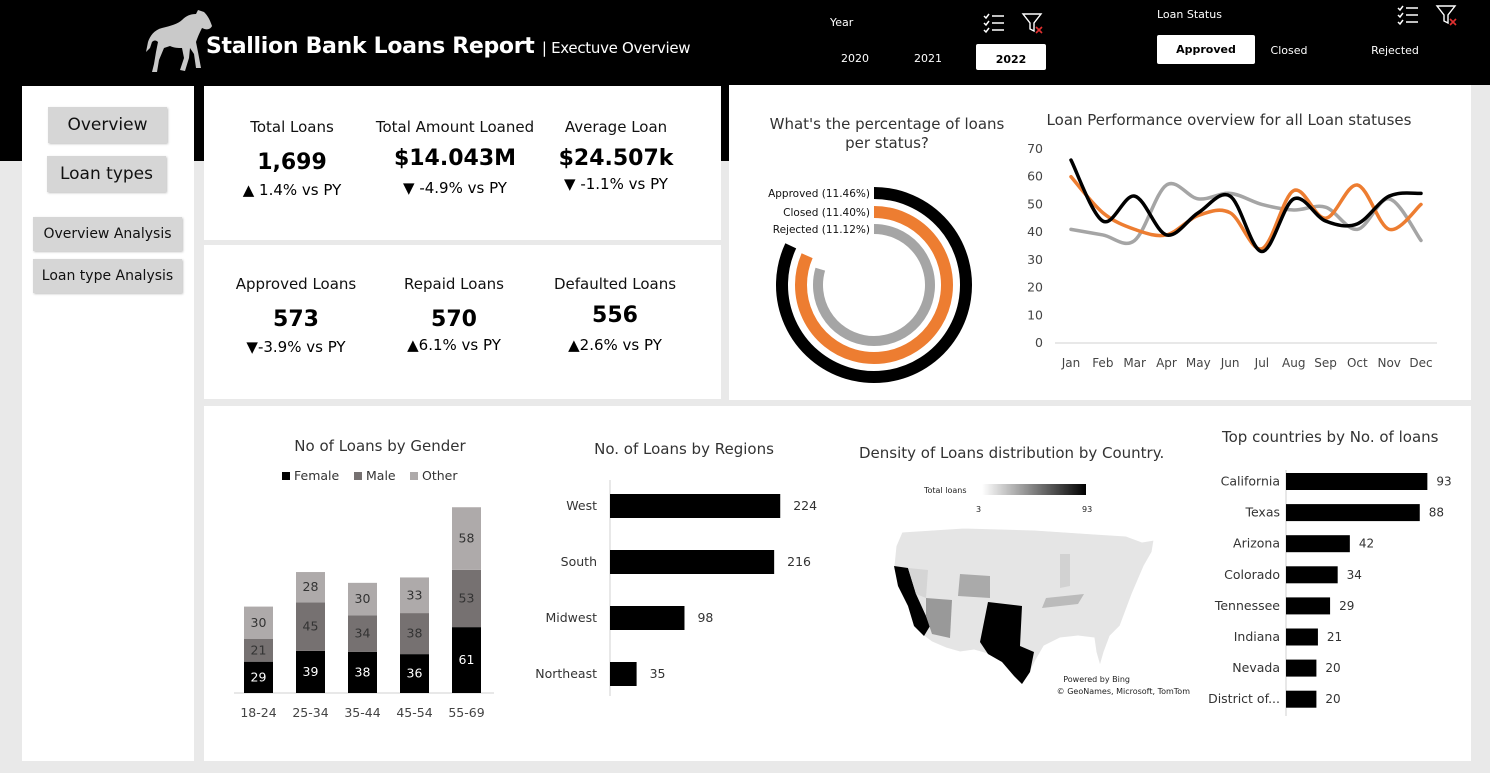  I want to click on region-label: South, so click(579, 561).